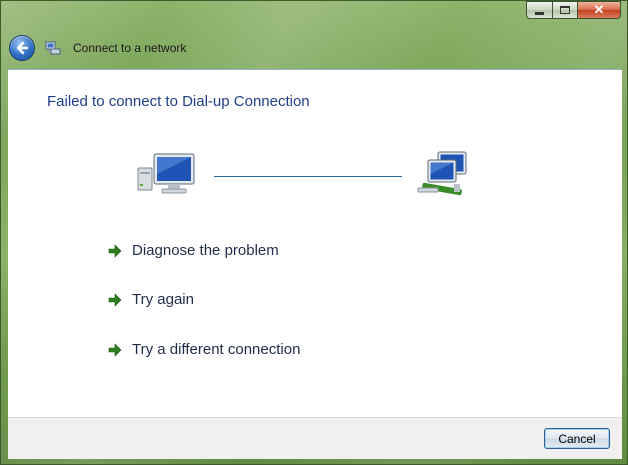 This screenshot has height=465, width=628. Describe the element at coordinates (166, 173) in the screenshot. I see `computer-icon` at that location.